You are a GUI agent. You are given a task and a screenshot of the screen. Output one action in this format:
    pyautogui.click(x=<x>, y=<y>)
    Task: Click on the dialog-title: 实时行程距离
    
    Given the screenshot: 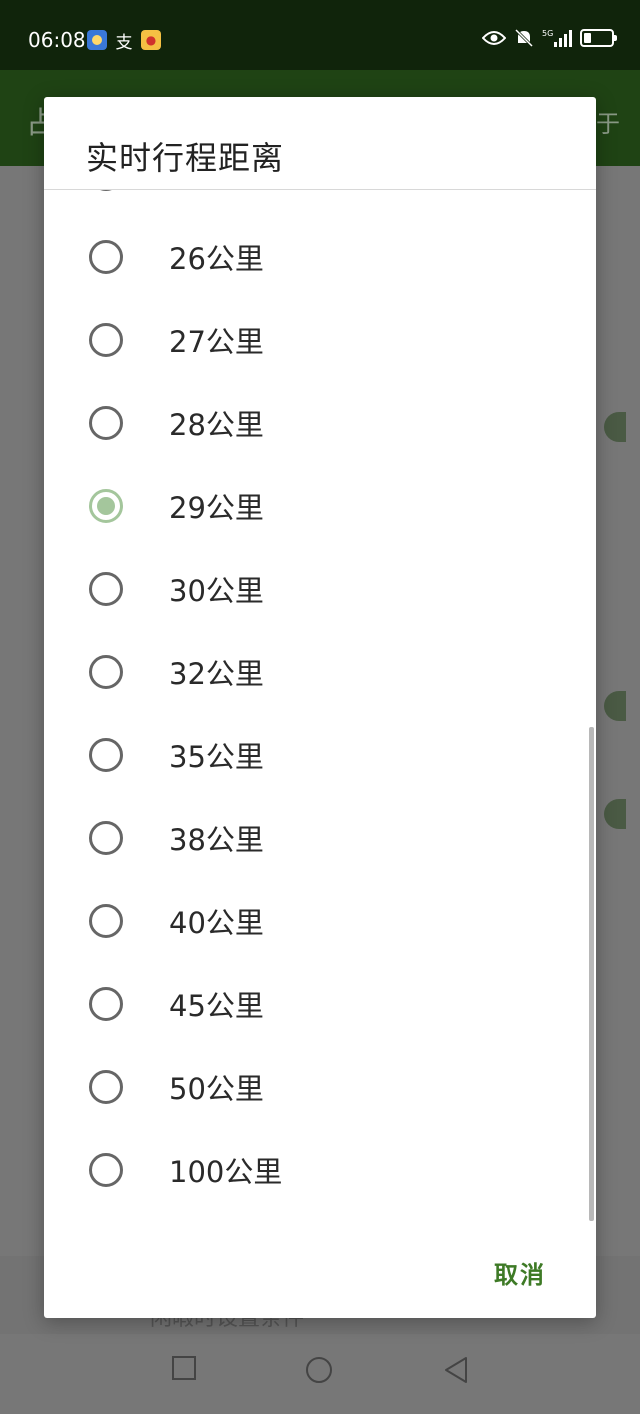 What is the action you would take?
    pyautogui.click(x=185, y=158)
    